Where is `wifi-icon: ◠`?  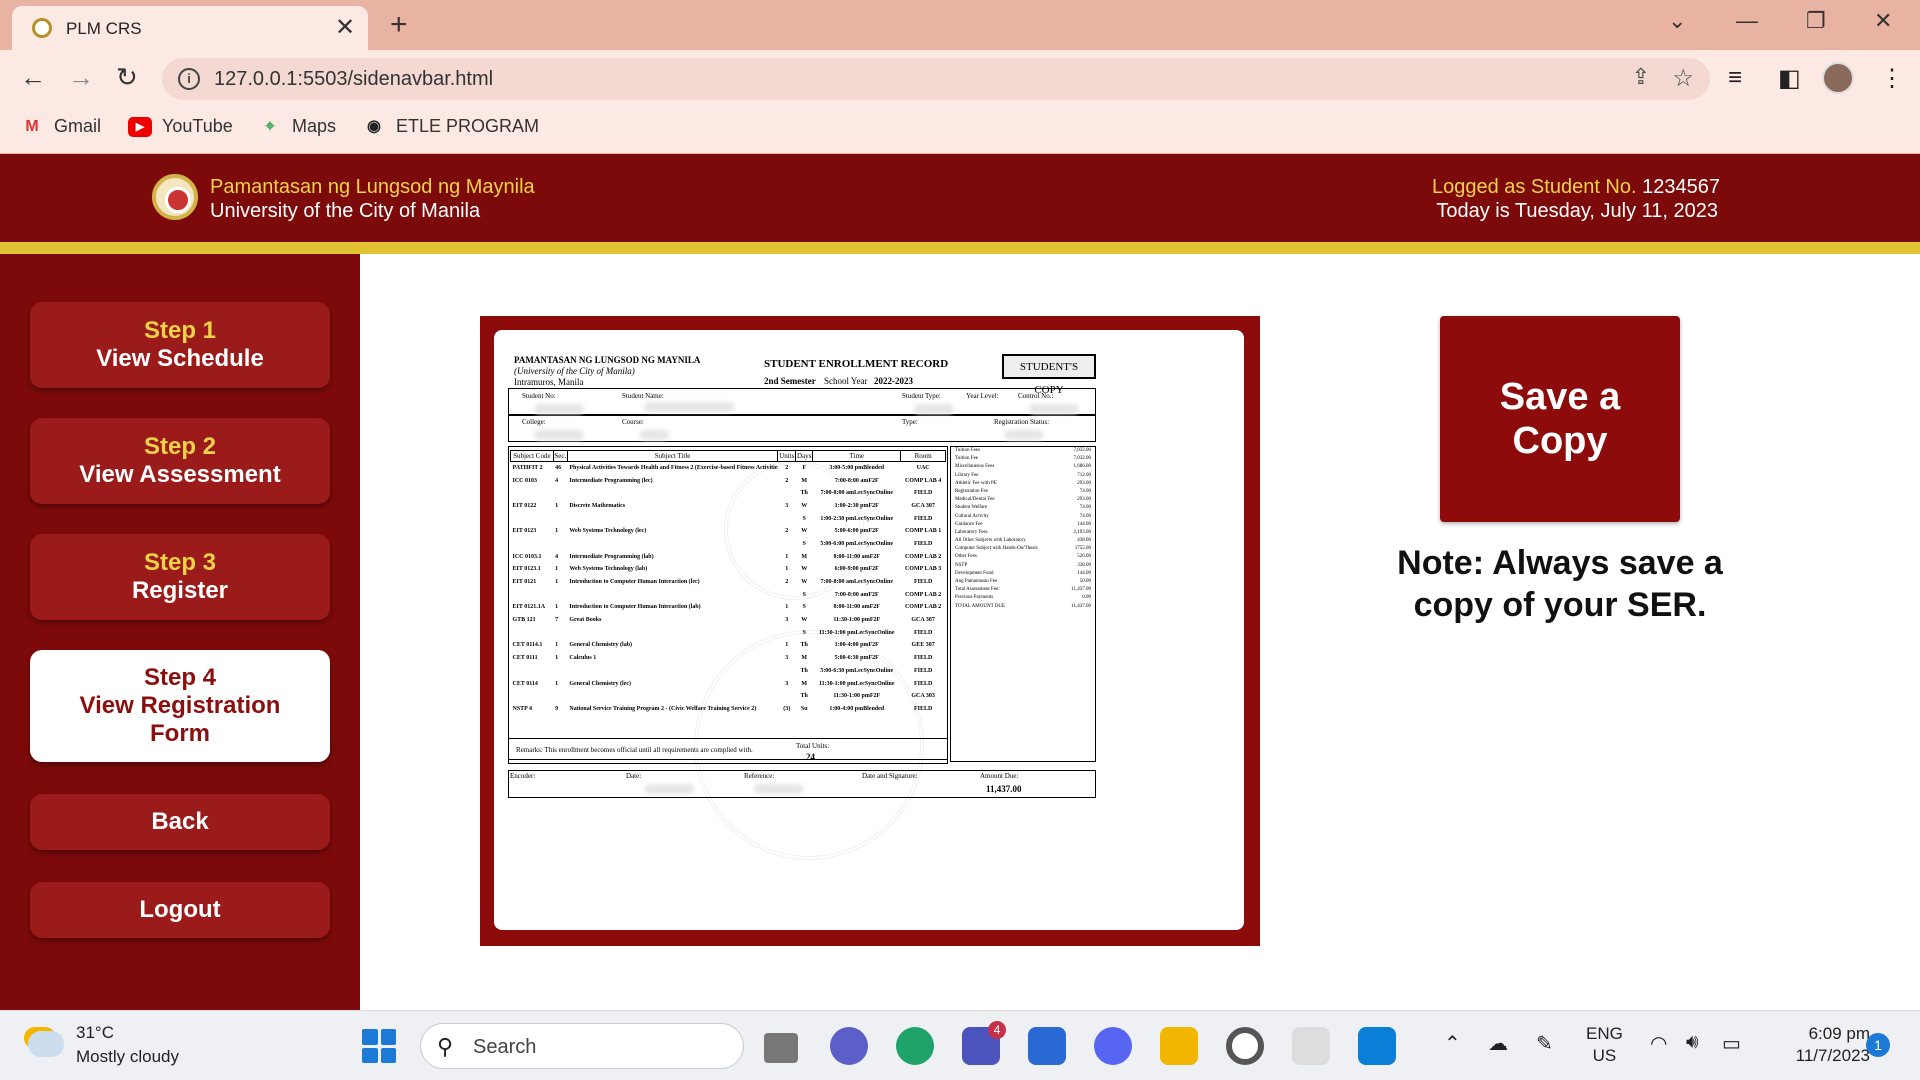 wifi-icon: ◠ is located at coordinates (1658, 1043).